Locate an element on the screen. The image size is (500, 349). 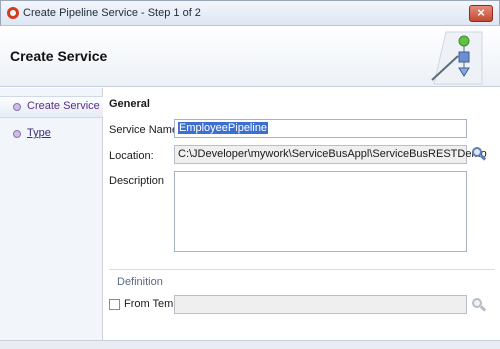
section-title-general: General is located at coordinates (129, 104).